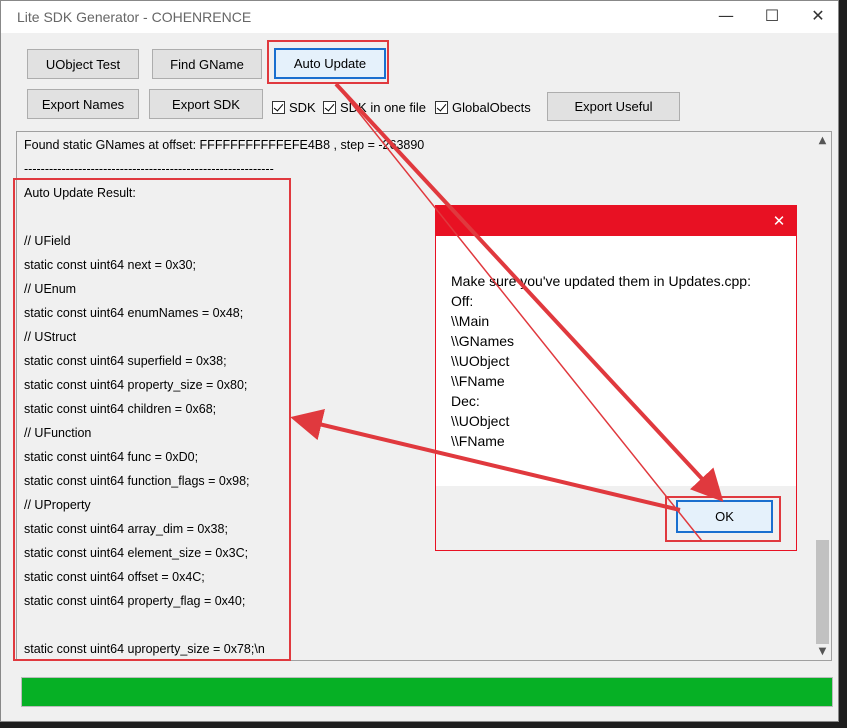 Image resolution: width=847 pixels, height=728 pixels. Describe the element at coordinates (724, 516) in the screenshot. I see `ok-button: OK` at that location.